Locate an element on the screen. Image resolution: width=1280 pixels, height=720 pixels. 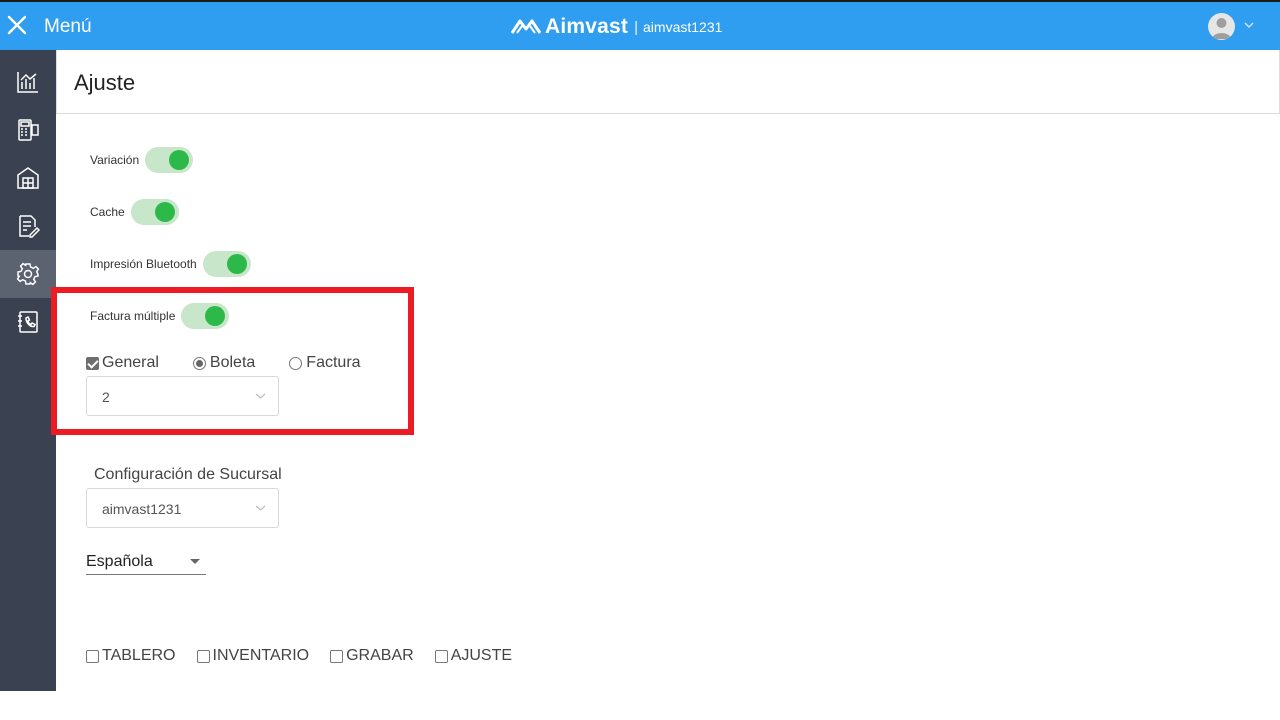
setting-variation: Variación is located at coordinates (142, 160).